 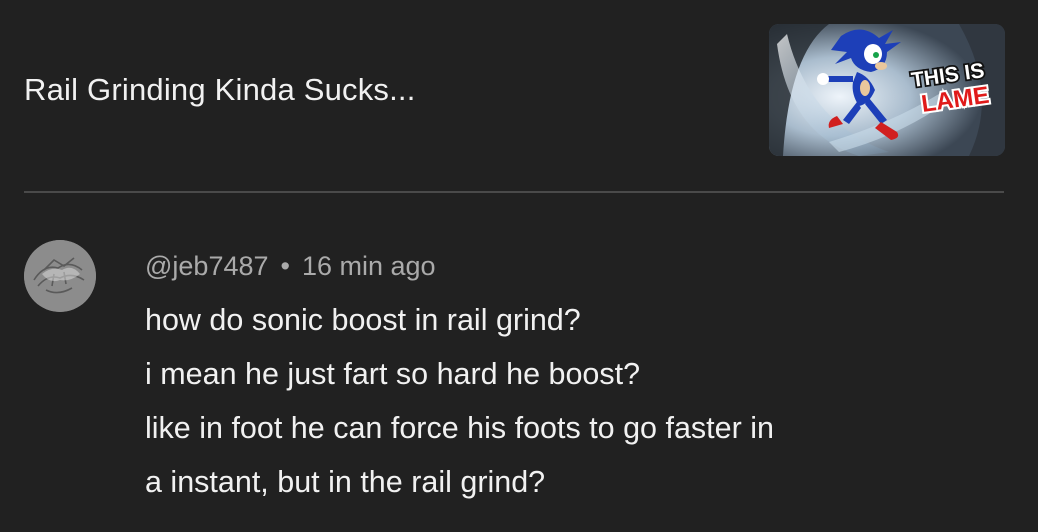 I want to click on avatar, so click(x=60, y=276).